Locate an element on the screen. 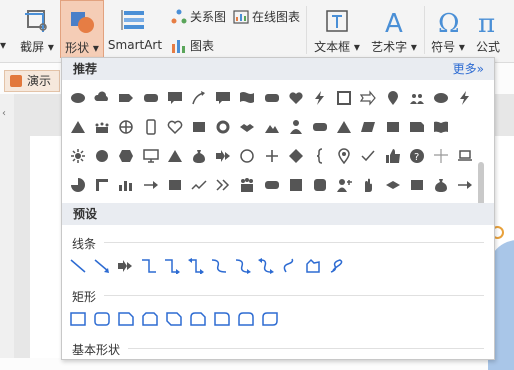 This screenshot has height=370, width=514. brace-icon is located at coordinates (320, 156).